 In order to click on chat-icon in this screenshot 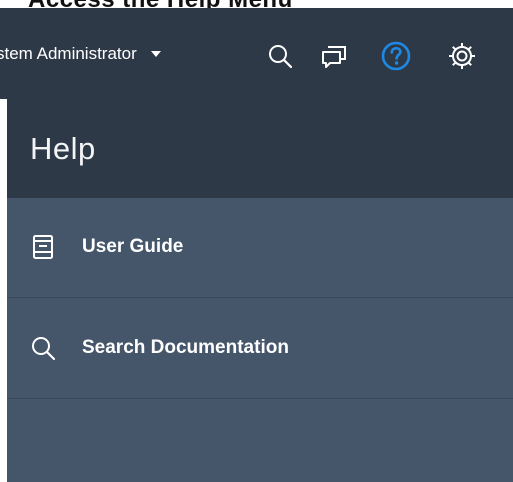, I will do `click(334, 56)`.